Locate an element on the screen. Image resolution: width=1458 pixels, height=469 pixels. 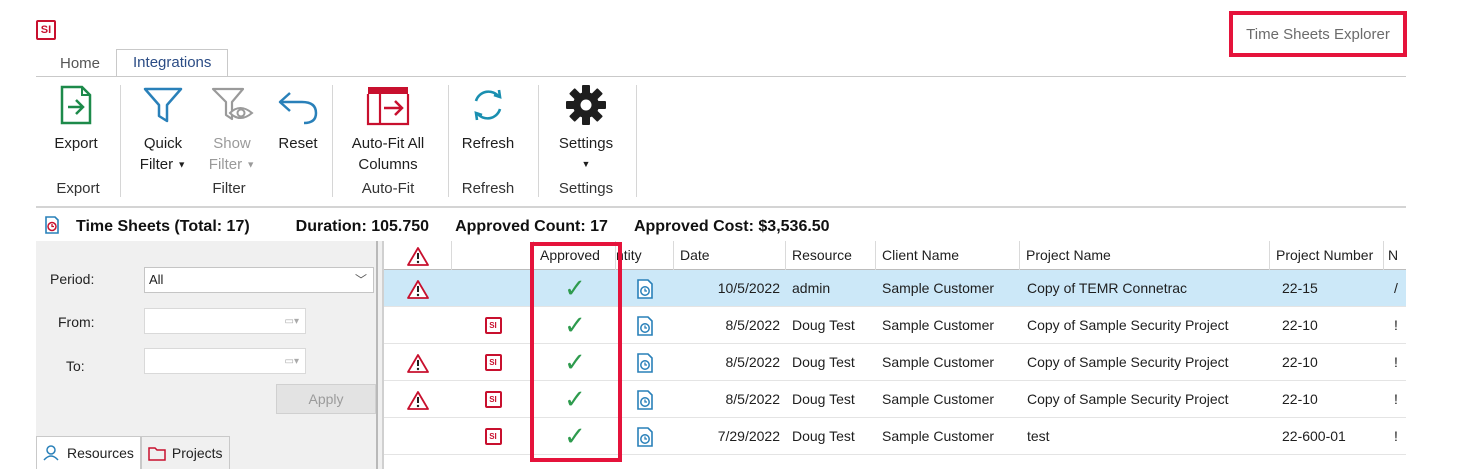
period-value: All is located at coordinates (156, 279).